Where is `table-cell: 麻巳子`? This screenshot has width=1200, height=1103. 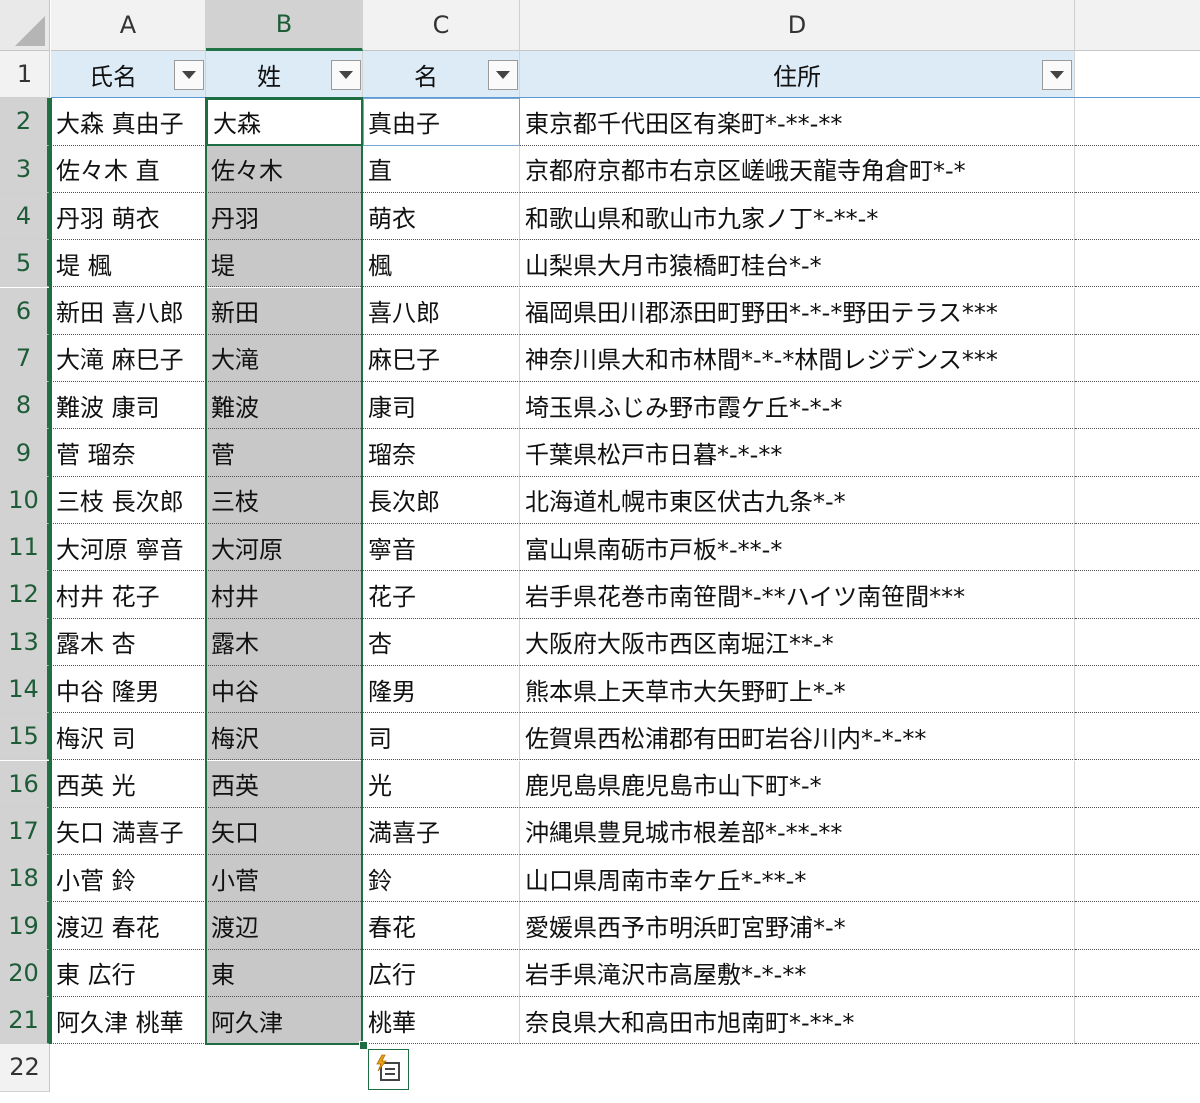
table-cell: 麻巳子 is located at coordinates (441, 358).